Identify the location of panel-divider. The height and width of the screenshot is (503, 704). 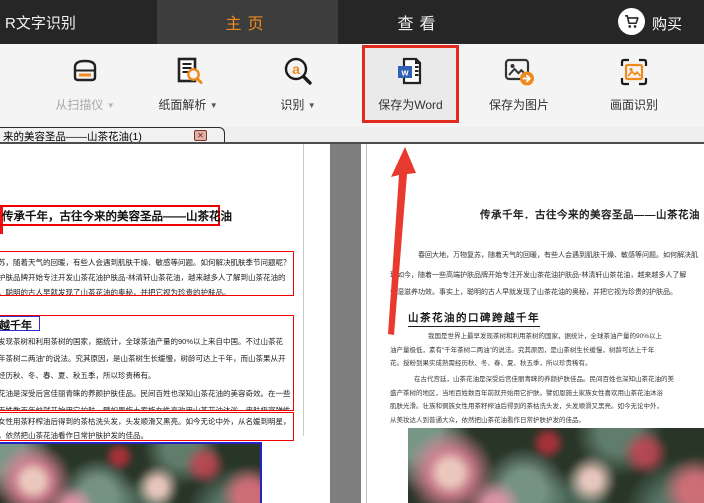
(345, 323).